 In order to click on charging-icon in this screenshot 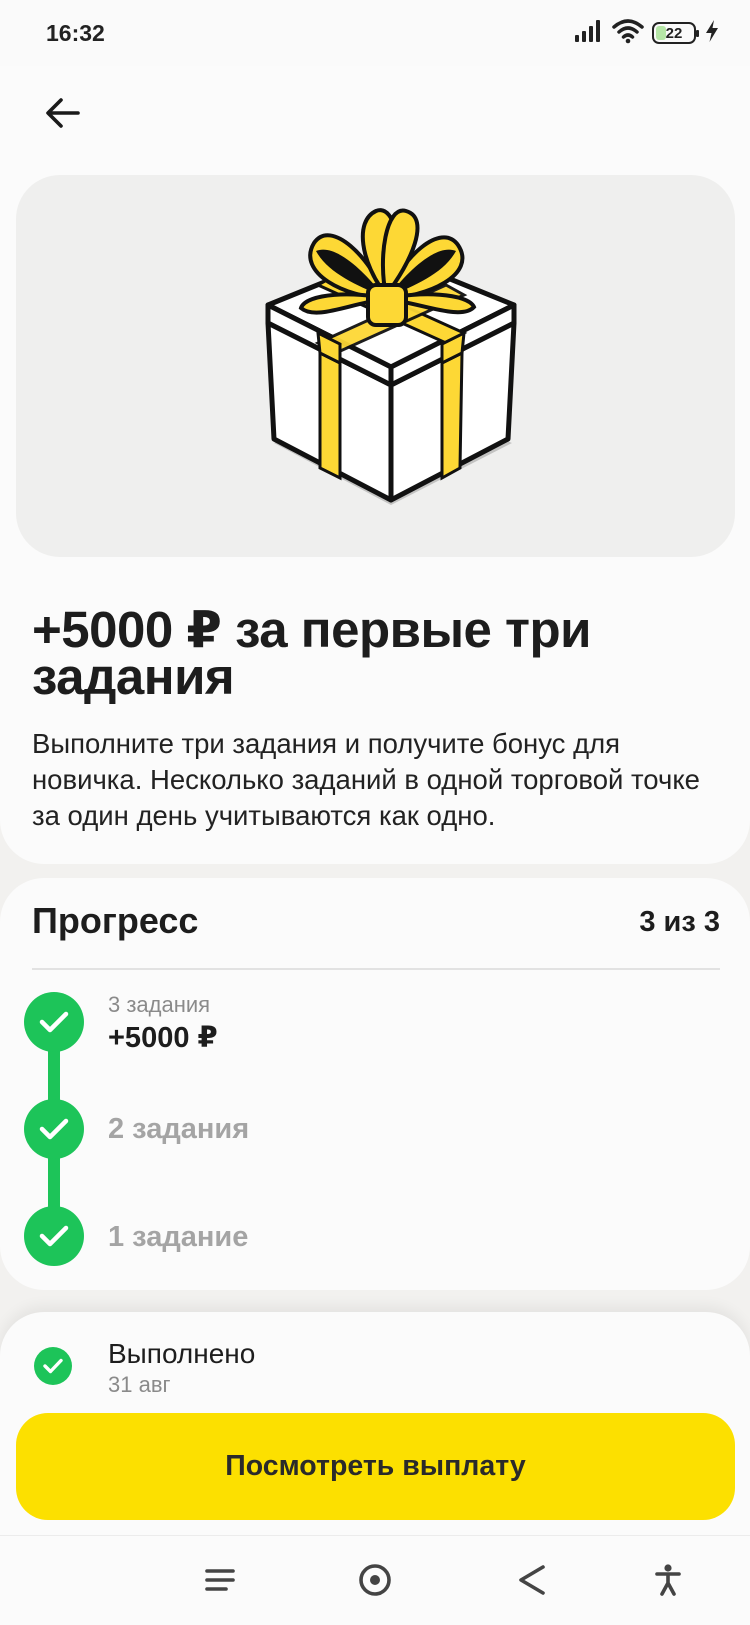, I will do `click(712, 33)`.